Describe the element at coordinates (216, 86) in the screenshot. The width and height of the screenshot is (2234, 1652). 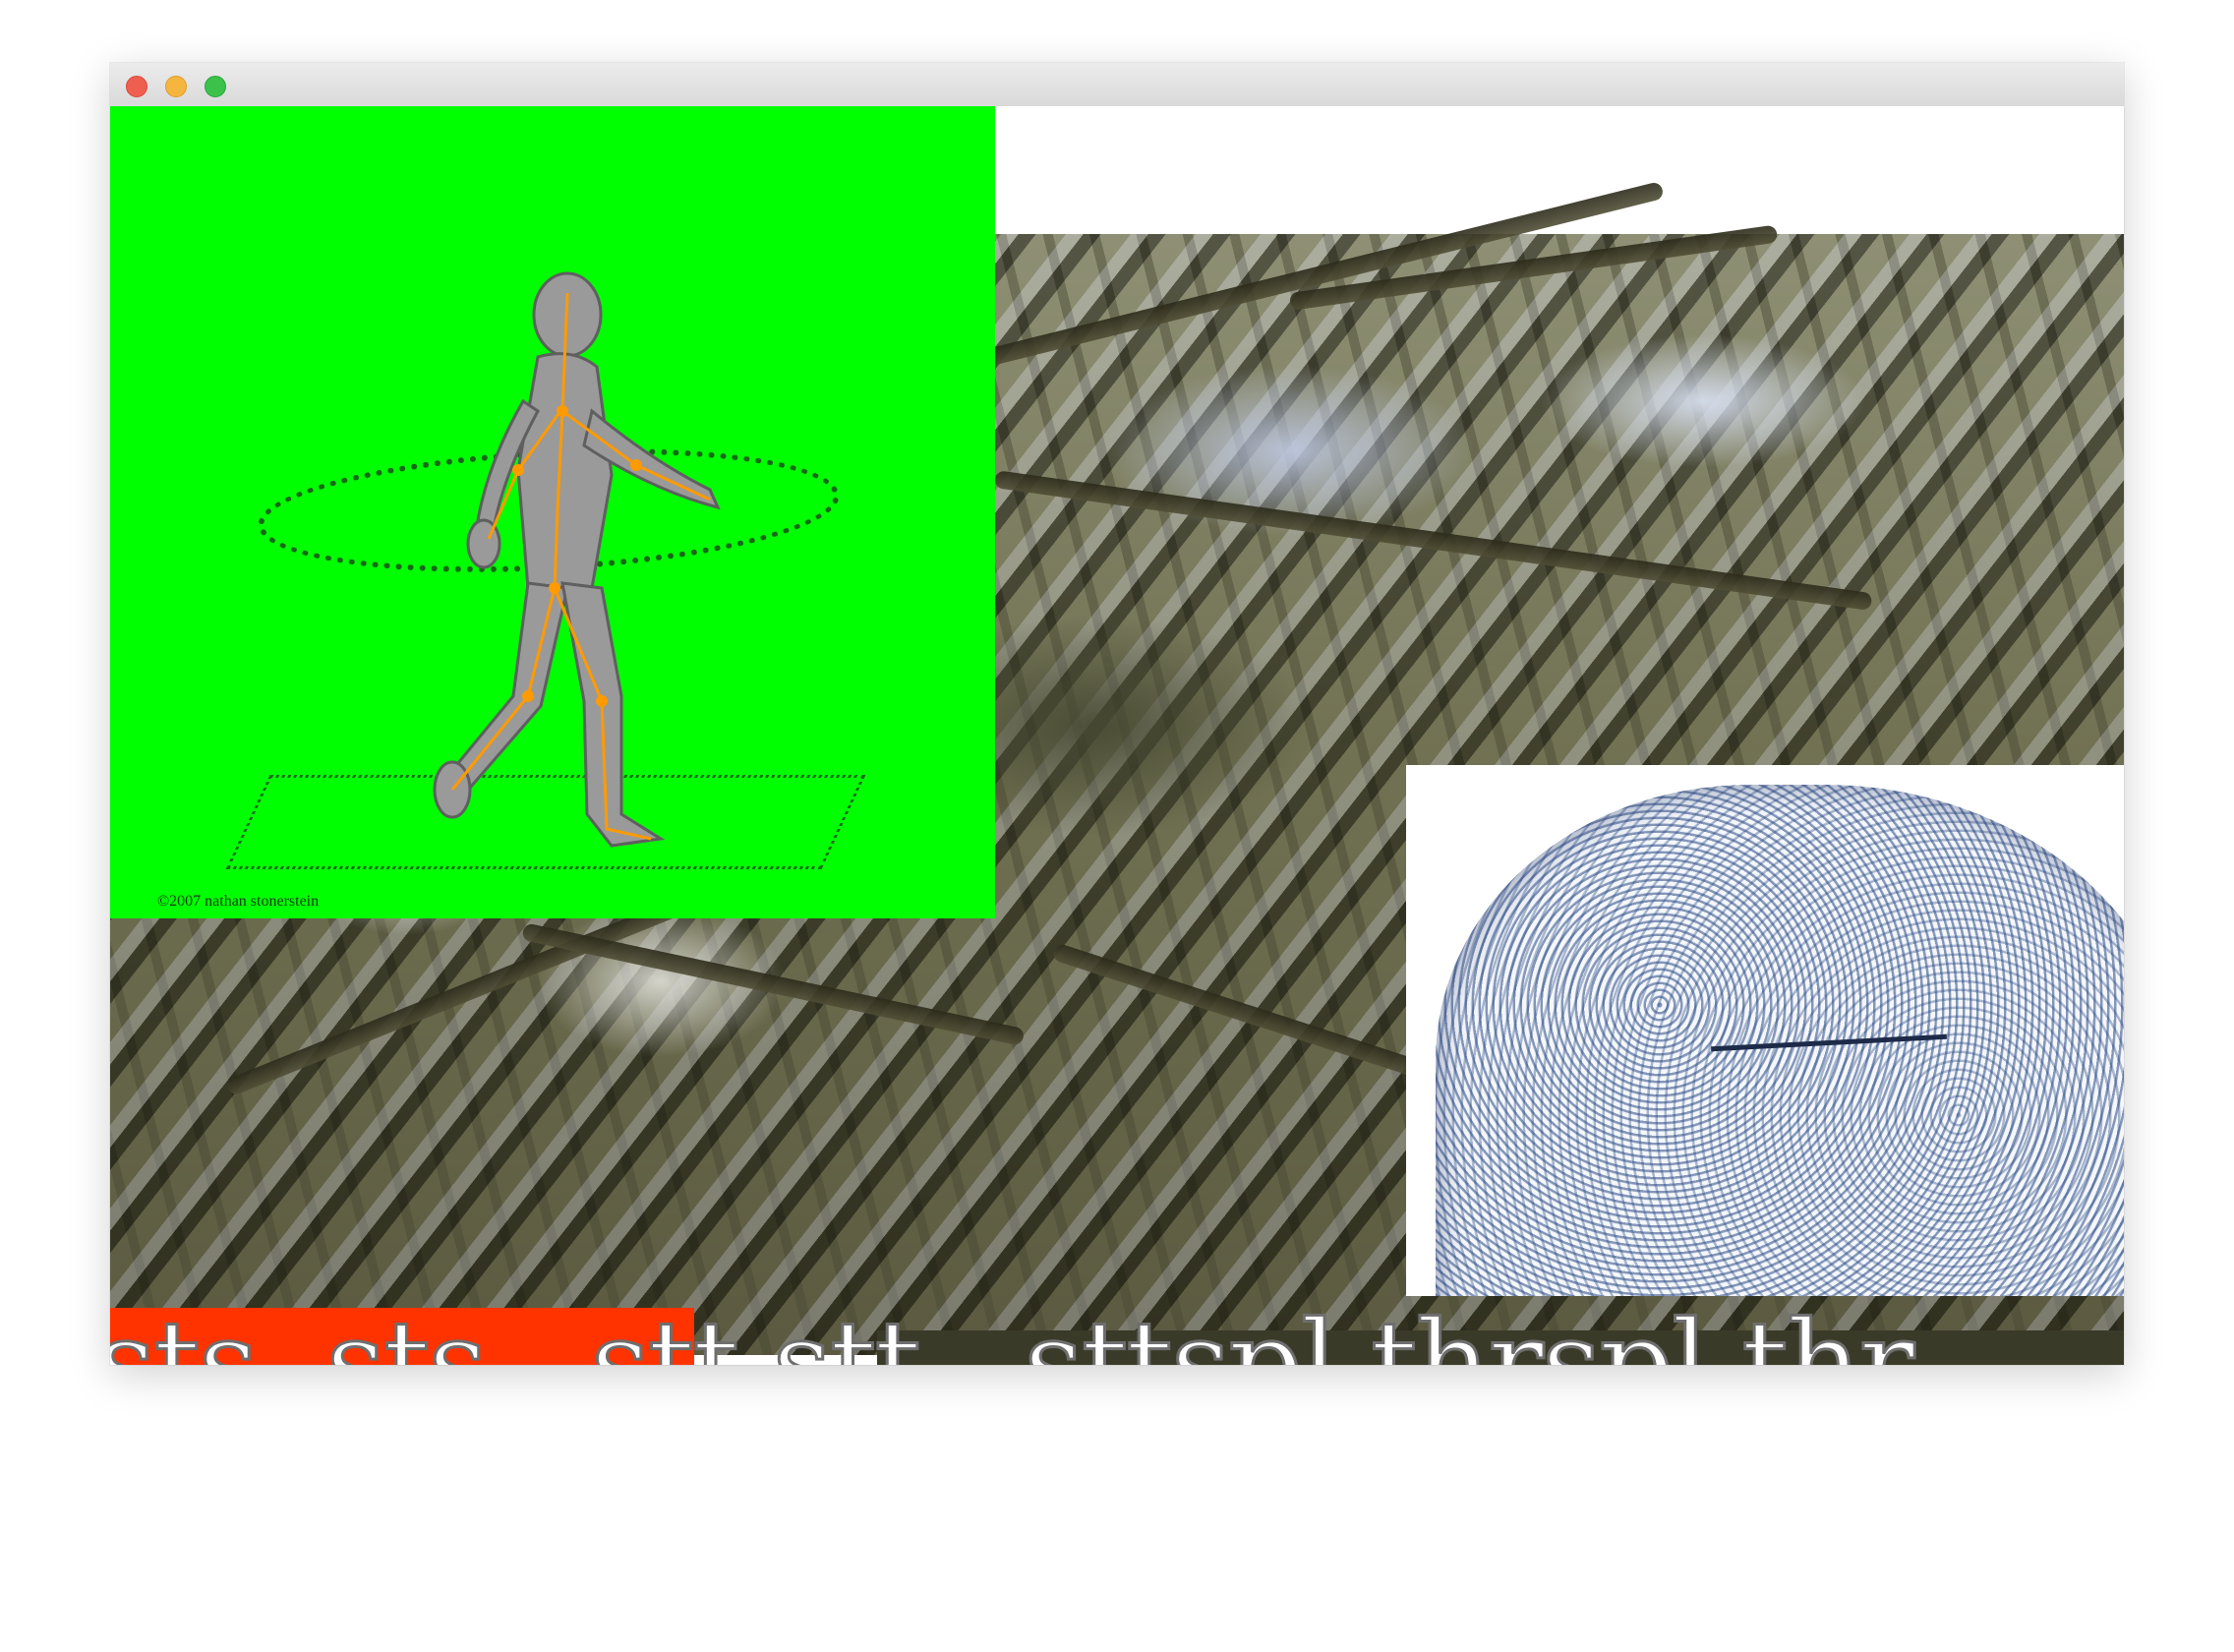
I see `maximize-window-button` at that location.